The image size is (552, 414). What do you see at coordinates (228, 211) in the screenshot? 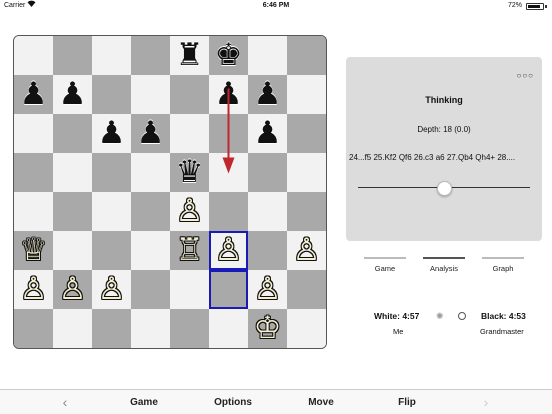
I see `square-f4` at bounding box center [228, 211].